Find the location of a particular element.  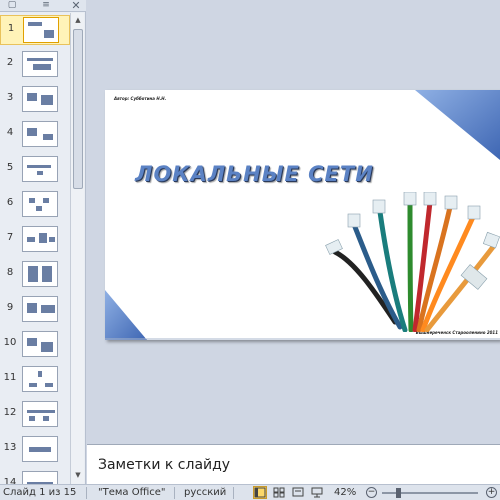

slide-thumbnail: 12 is located at coordinates (35, 415).